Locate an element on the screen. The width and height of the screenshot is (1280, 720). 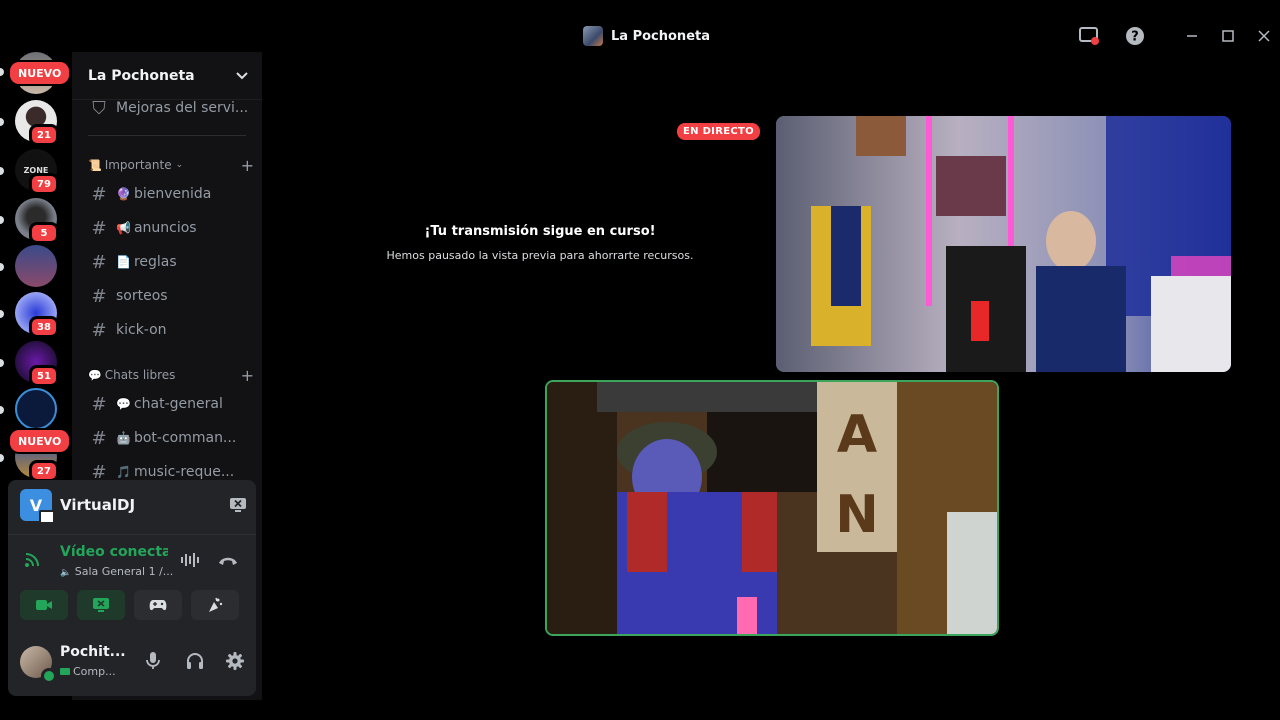
category-label: Chats libres is located at coordinates (140, 375).